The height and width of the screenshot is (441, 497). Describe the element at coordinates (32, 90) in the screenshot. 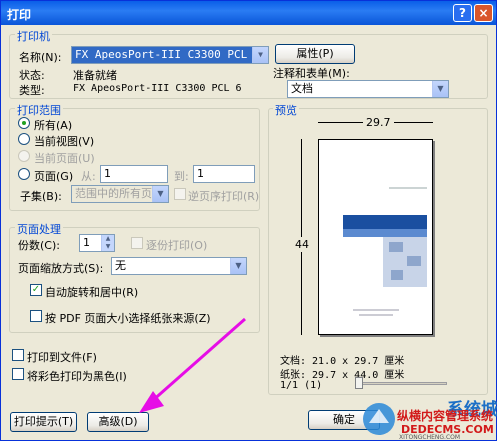

I see `type-label: 类型:` at that location.